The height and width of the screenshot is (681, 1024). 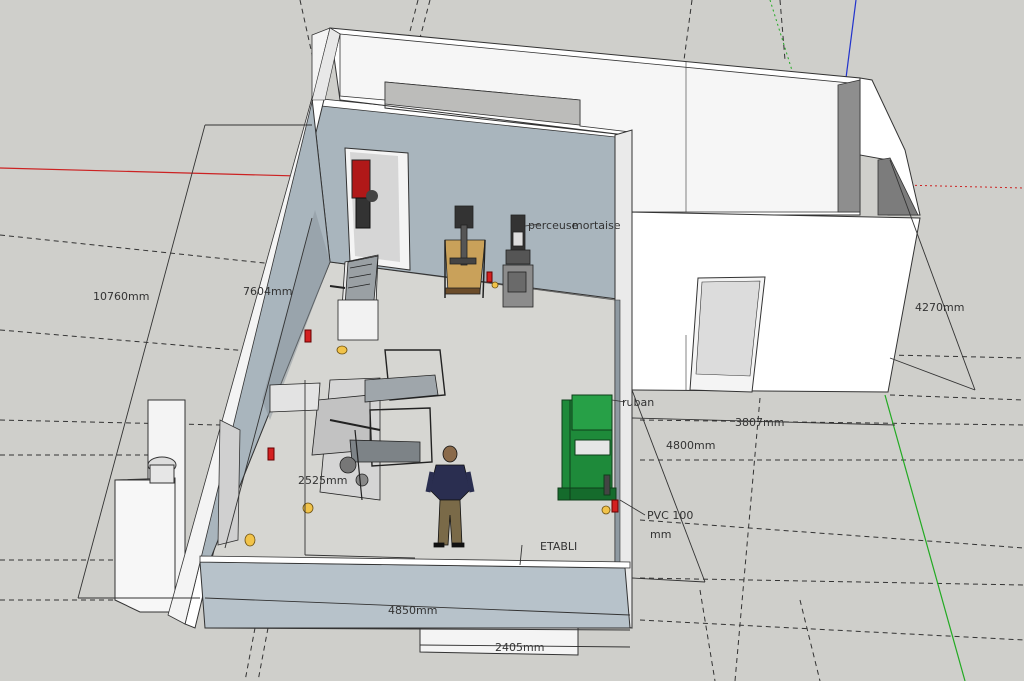 I want to click on bandsaw, so click(x=587, y=447).